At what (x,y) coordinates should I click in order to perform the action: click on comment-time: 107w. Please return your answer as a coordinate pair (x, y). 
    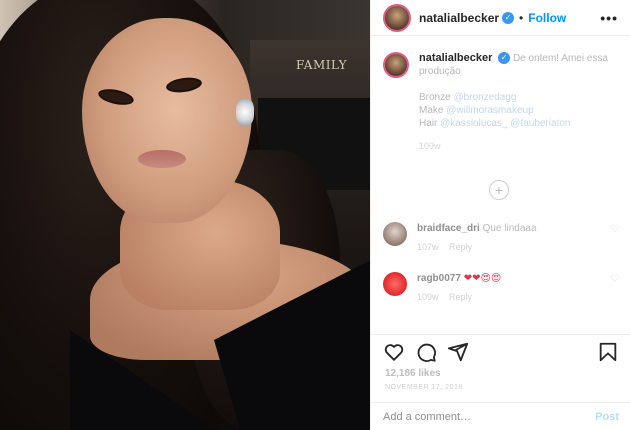
    Looking at the image, I should click on (428, 247).